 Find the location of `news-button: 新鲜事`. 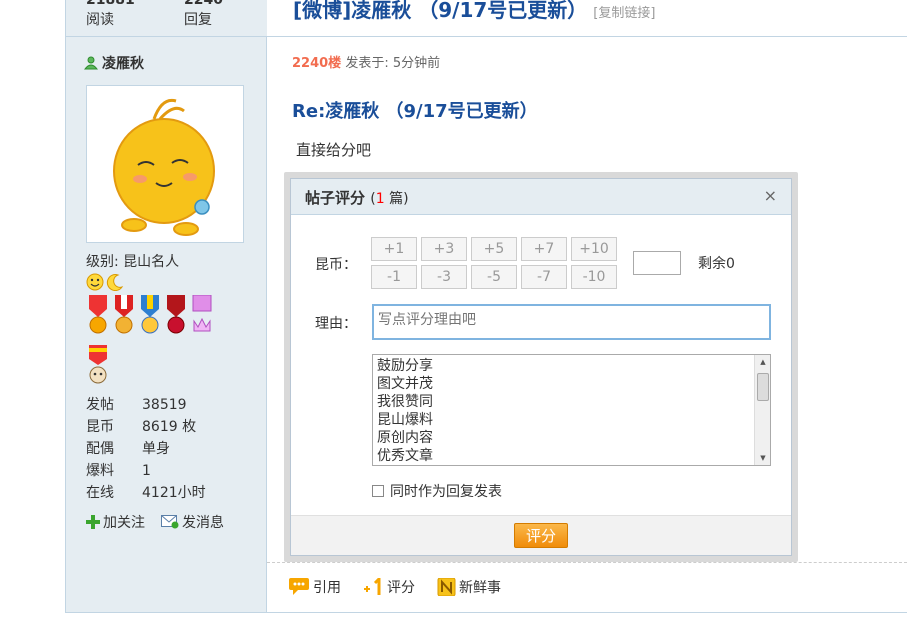

news-button: 新鲜事 is located at coordinates (469, 587).